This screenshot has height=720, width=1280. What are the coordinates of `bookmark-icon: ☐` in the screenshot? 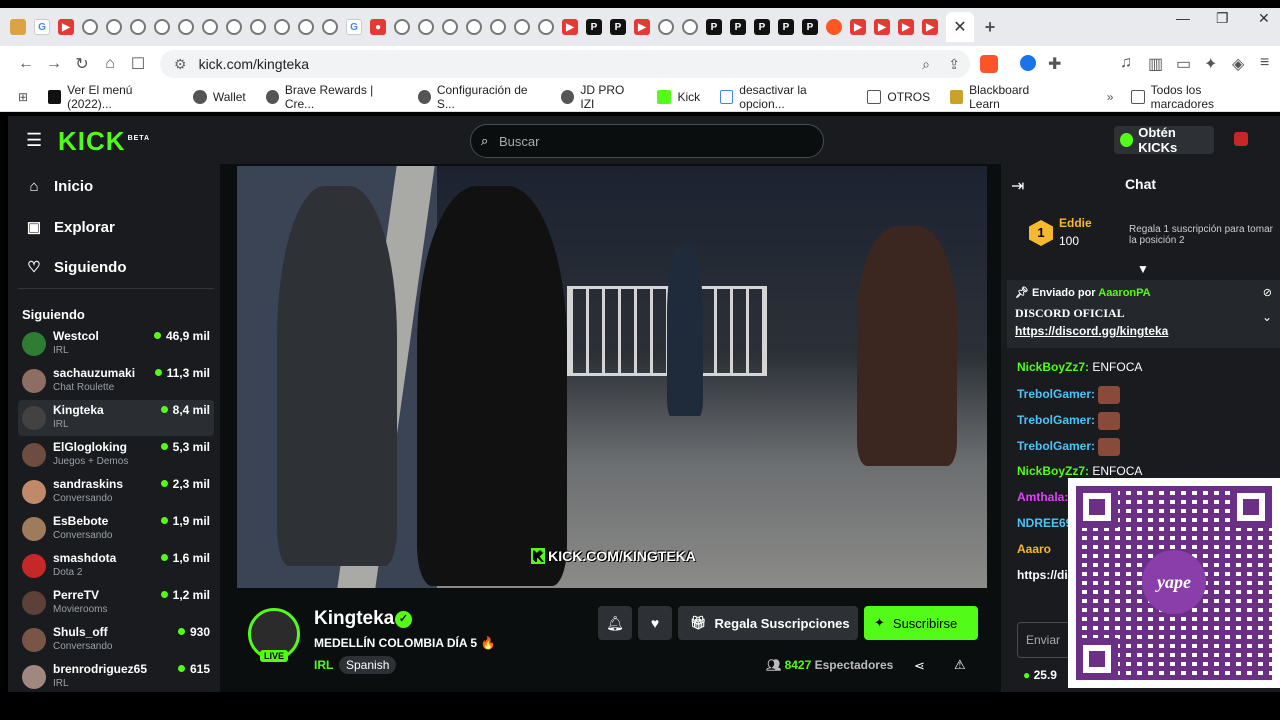 It's located at (138, 64).